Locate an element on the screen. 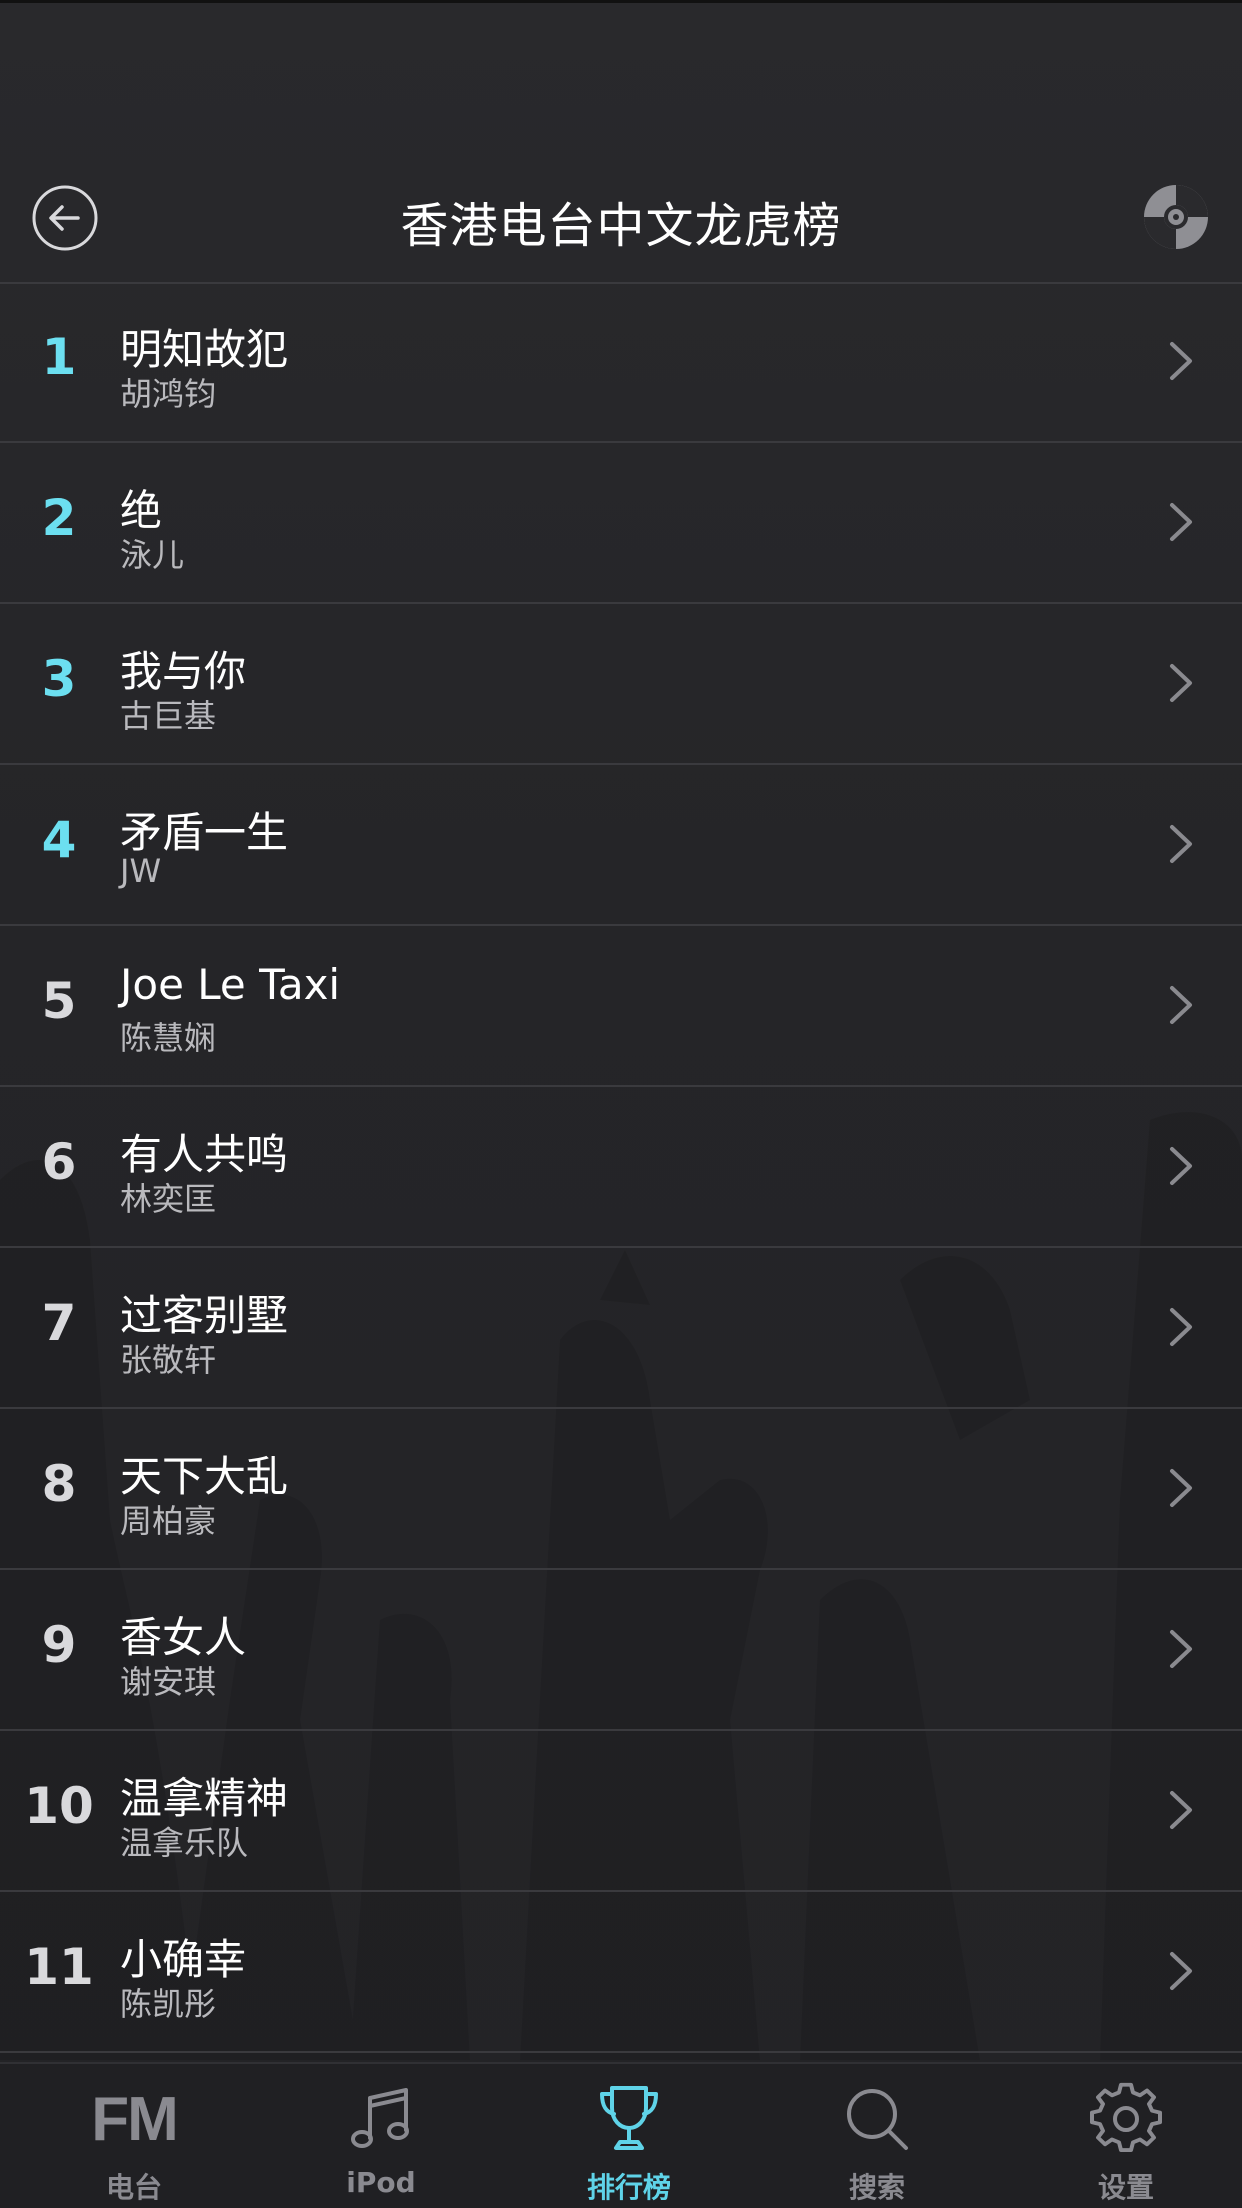 The width and height of the screenshot is (1242, 2208). song-title: 明知故犯 is located at coordinates (204, 349).